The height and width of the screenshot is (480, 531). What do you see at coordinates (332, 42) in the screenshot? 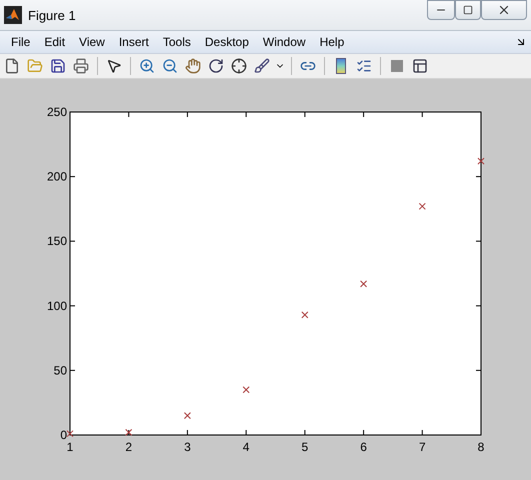
I see `menu-item: Help` at bounding box center [332, 42].